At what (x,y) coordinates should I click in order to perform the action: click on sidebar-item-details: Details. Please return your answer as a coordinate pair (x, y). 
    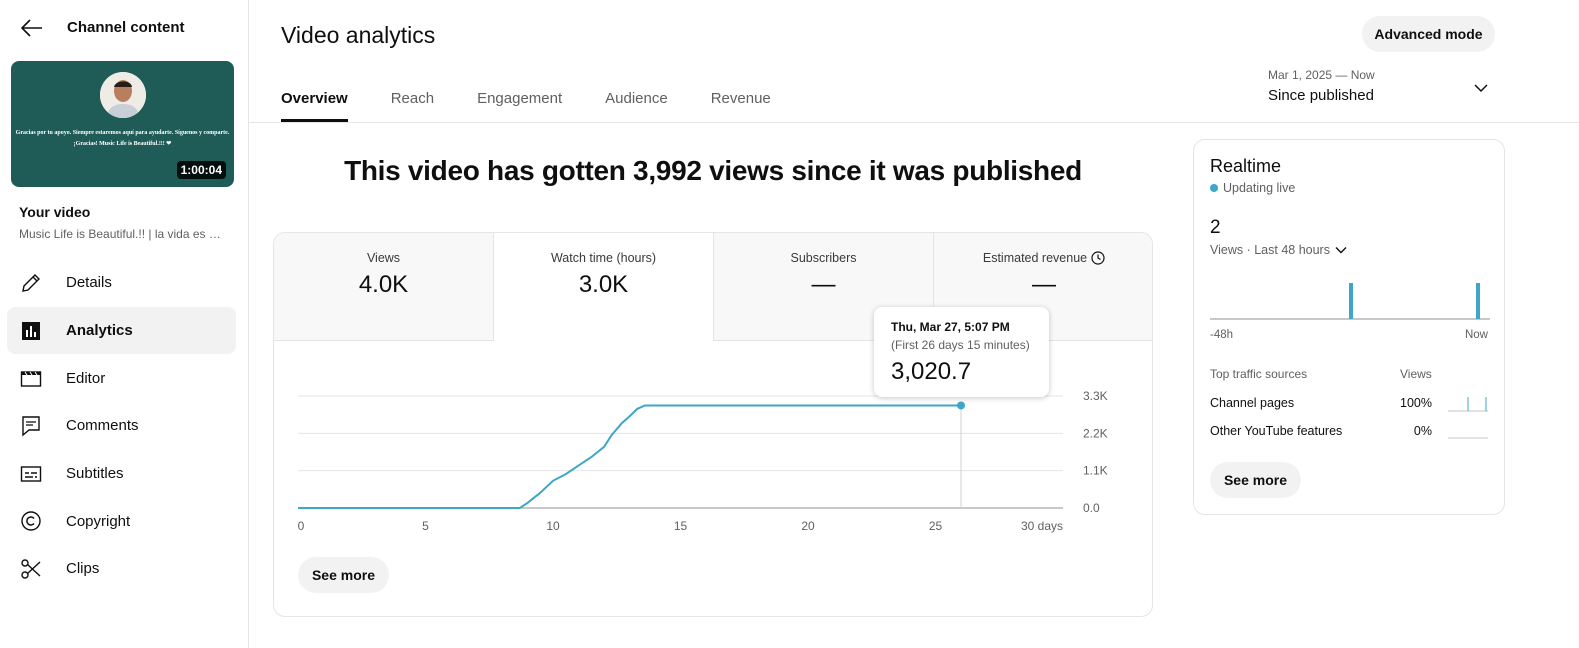
    Looking at the image, I should click on (121, 283).